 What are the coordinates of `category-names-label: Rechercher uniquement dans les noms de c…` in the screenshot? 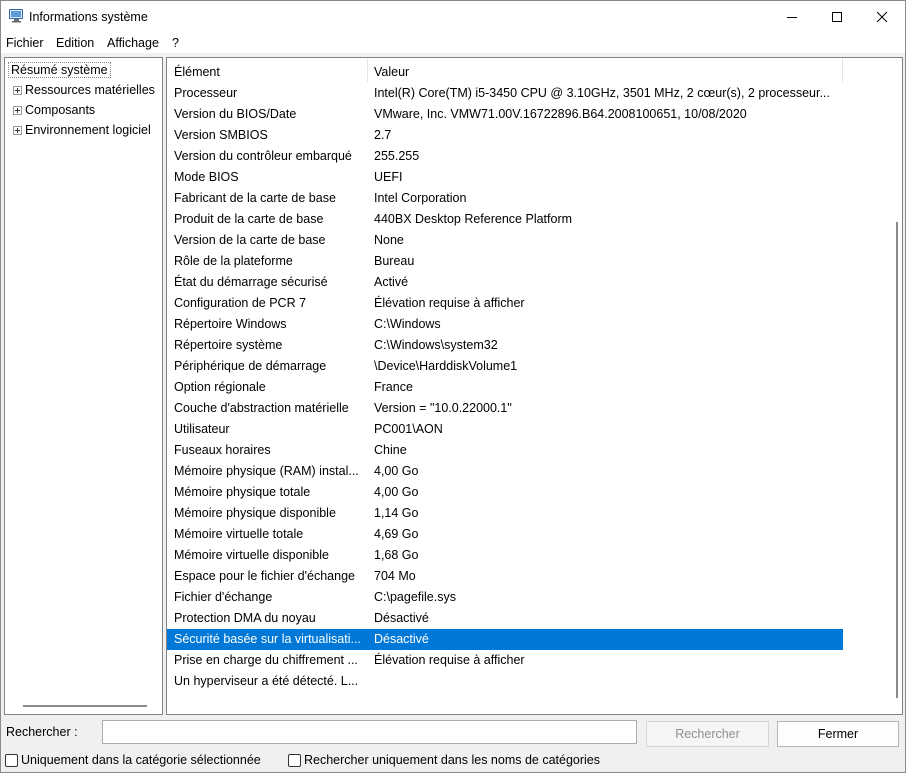 It's located at (452, 760).